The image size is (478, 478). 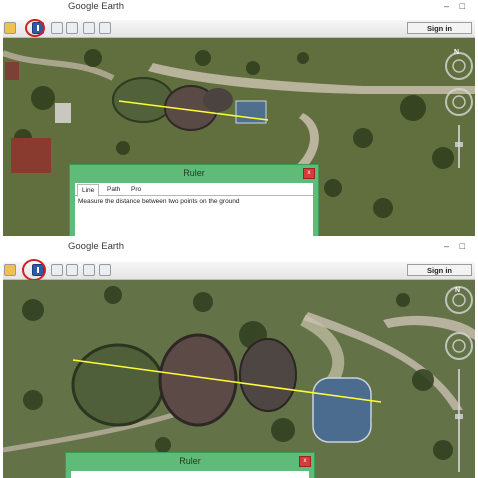 I want to click on tab-pro: Pro, so click(x=136, y=189).